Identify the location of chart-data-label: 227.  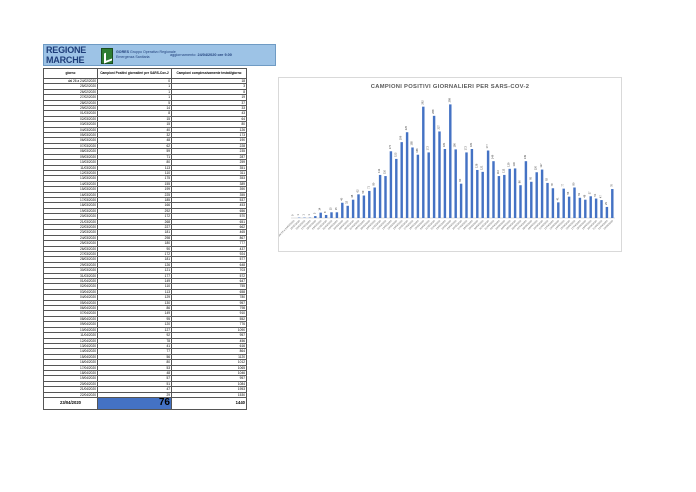
(439, 127).